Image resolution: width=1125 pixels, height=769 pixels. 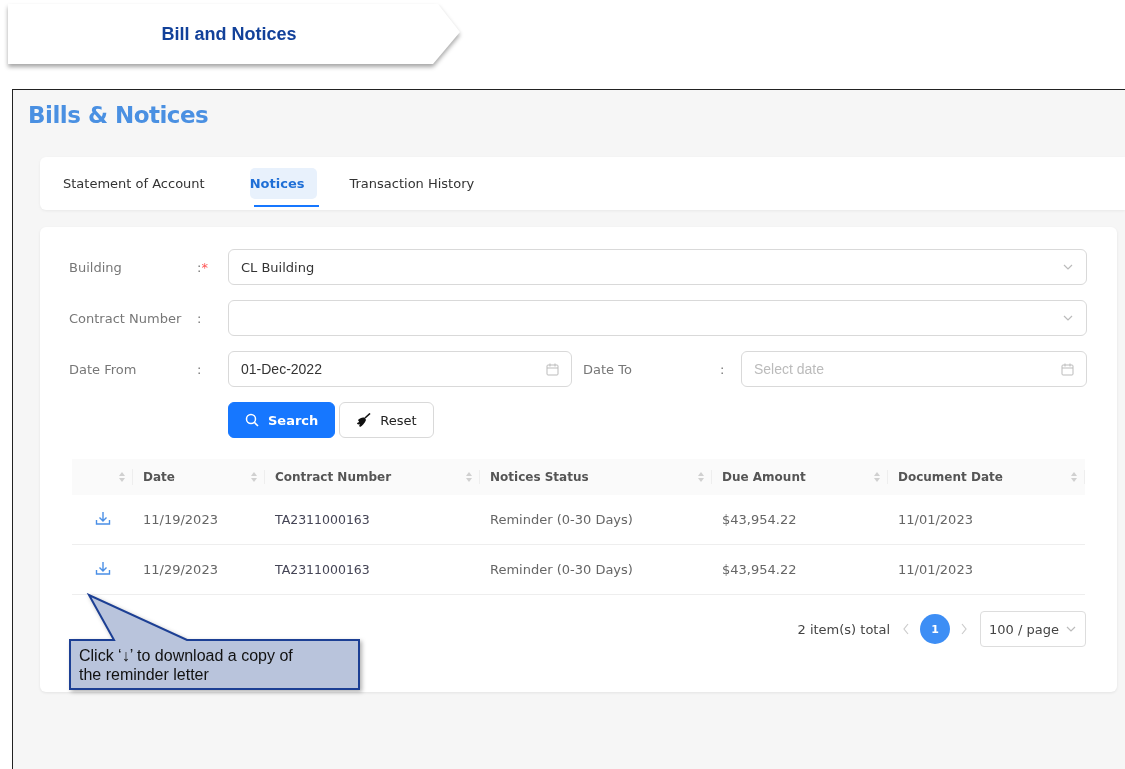 What do you see at coordinates (96, 267) in the screenshot?
I see `field-label: Building` at bounding box center [96, 267].